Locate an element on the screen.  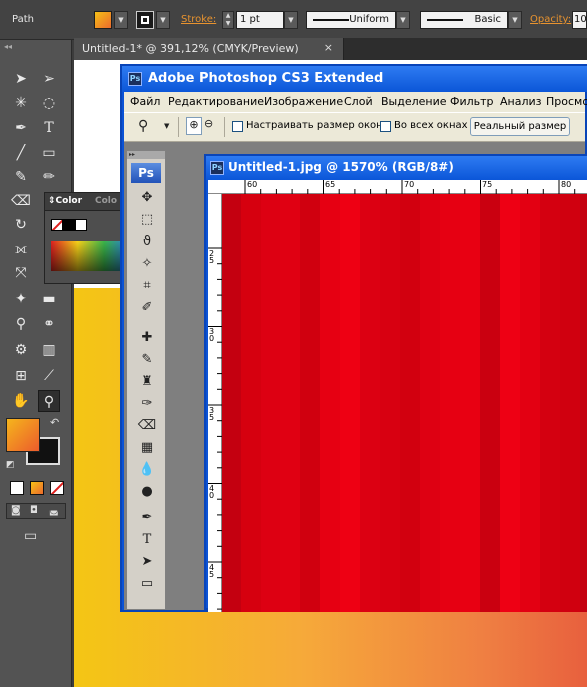
zoom-tool-preset-icon: ⚲ is located at coordinates (143, 126).